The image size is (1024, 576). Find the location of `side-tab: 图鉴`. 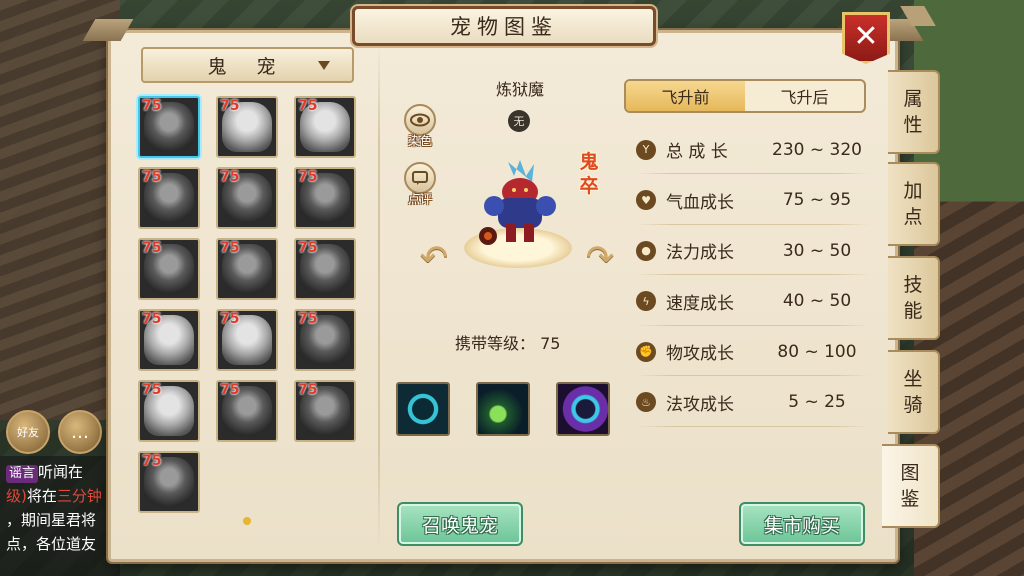

side-tab: 图鉴 is located at coordinates (911, 486).